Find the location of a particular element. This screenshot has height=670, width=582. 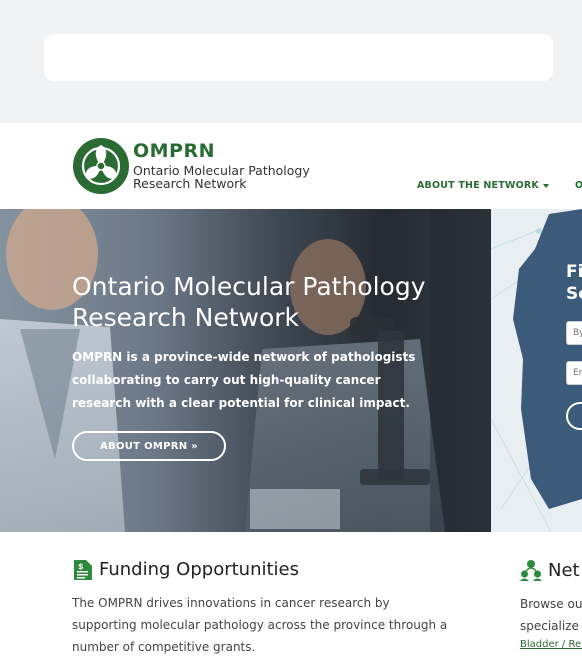

browser-address-bar is located at coordinates (298, 57).